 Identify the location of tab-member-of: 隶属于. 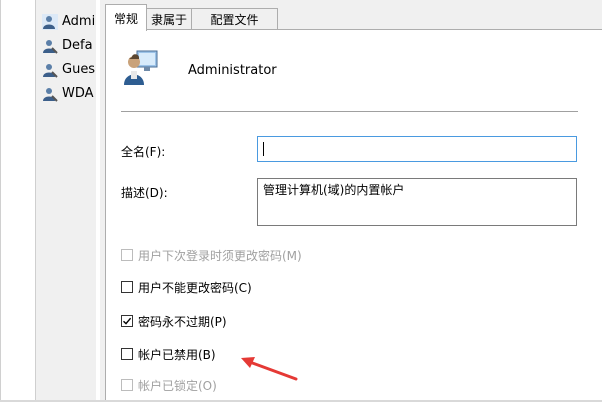
(169, 18).